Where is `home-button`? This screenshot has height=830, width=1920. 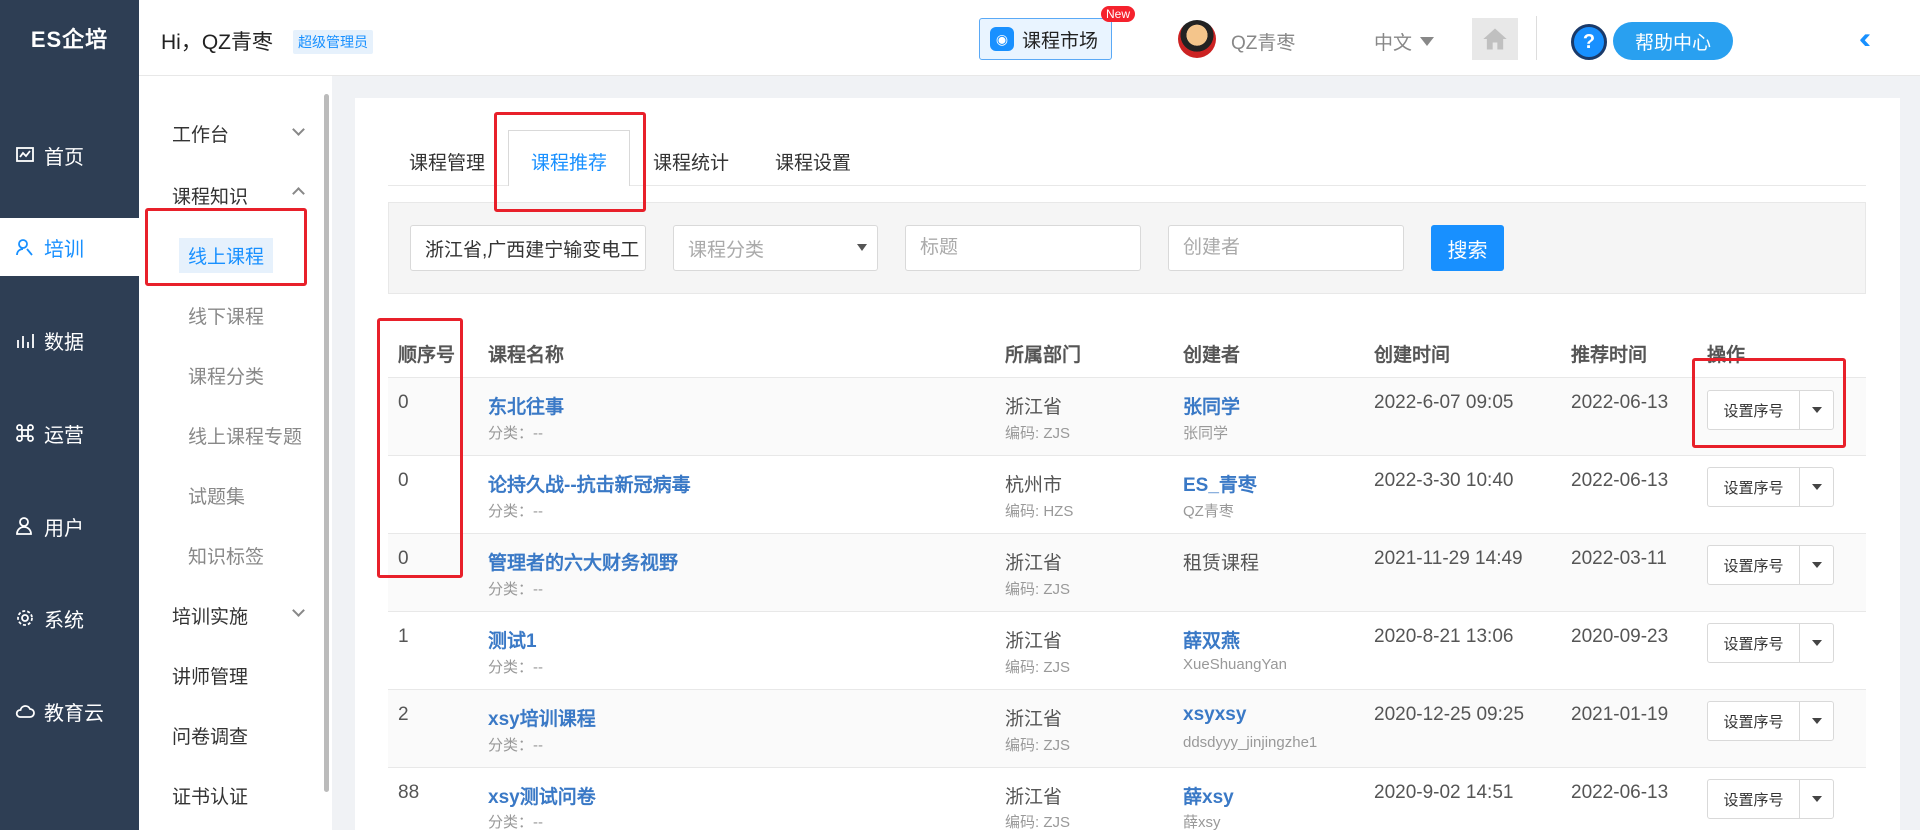
home-button is located at coordinates (1495, 39).